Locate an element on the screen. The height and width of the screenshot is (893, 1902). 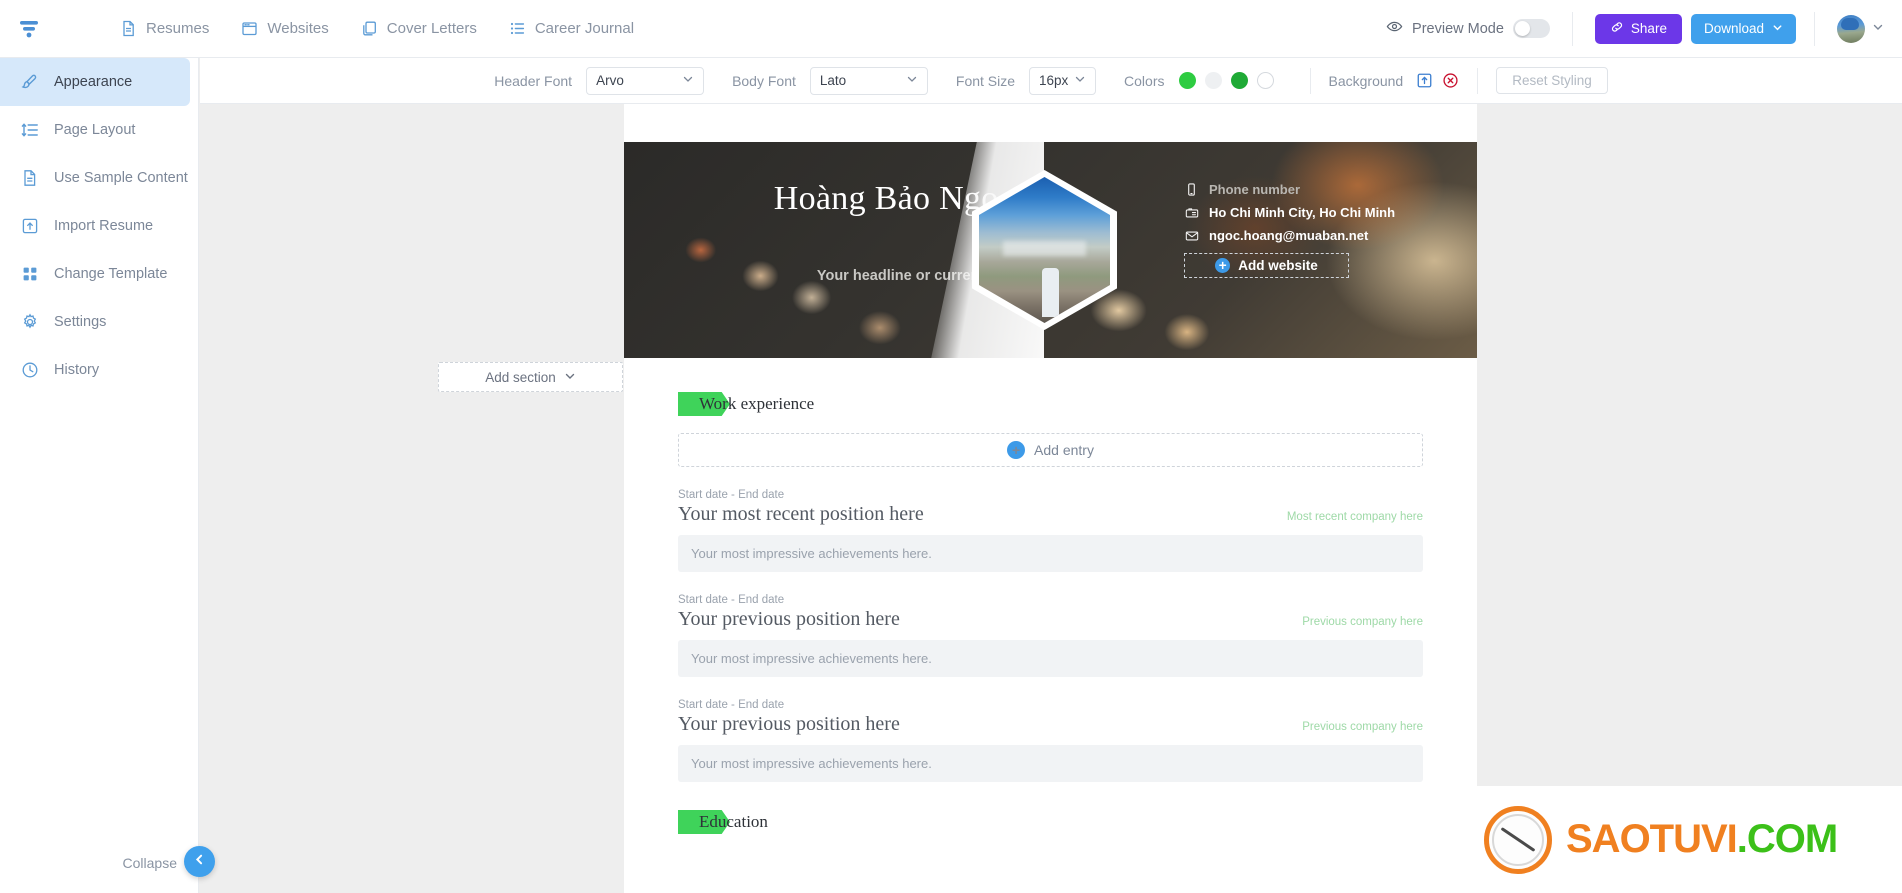
reset-styling-button: Reset Styling is located at coordinates (1552, 80).